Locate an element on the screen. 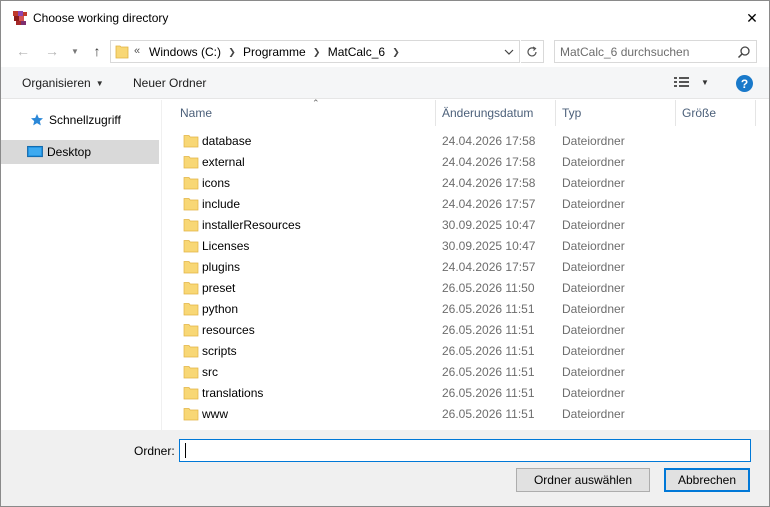 The height and width of the screenshot is (507, 770). table-row: python 26.05.2026 11:51 Dateiordner is located at coordinates (466, 309).